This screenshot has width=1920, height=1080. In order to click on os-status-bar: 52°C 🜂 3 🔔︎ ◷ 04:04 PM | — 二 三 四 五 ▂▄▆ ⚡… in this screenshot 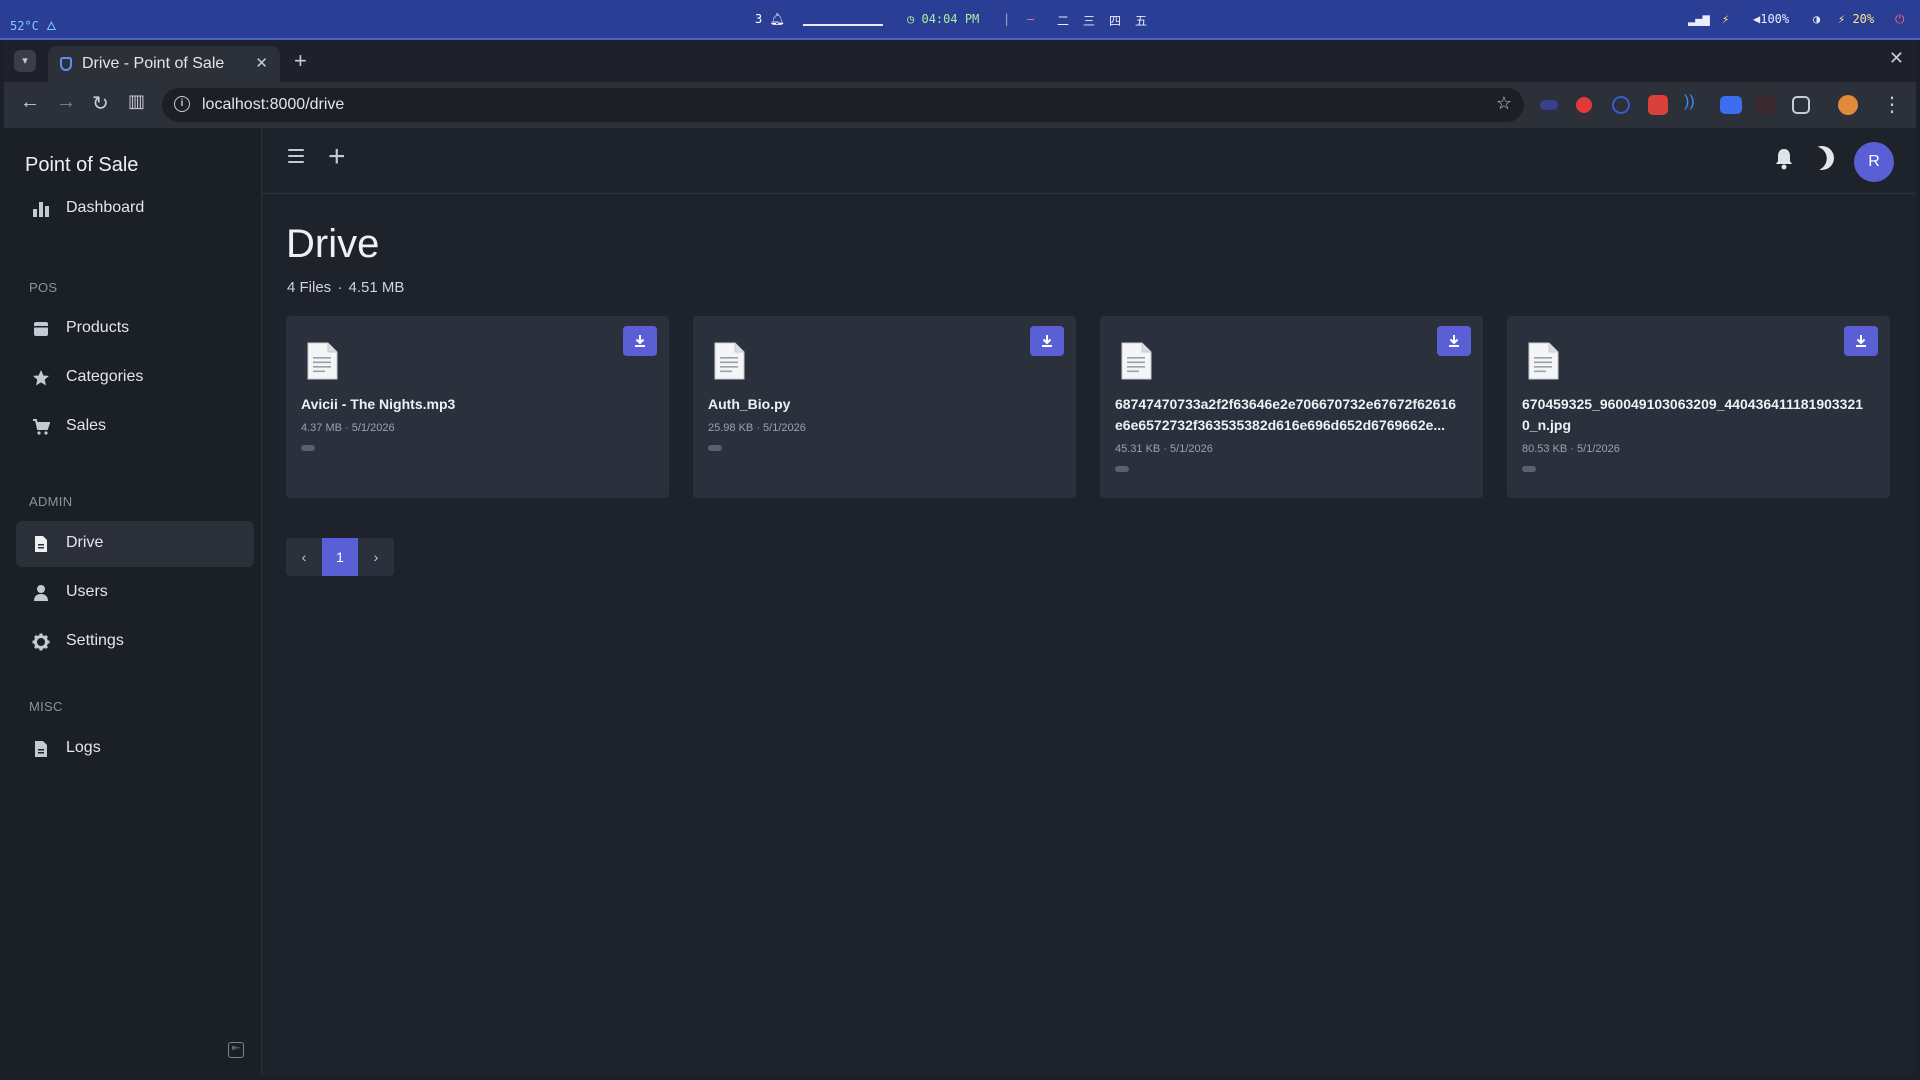, I will do `click(960, 20)`.